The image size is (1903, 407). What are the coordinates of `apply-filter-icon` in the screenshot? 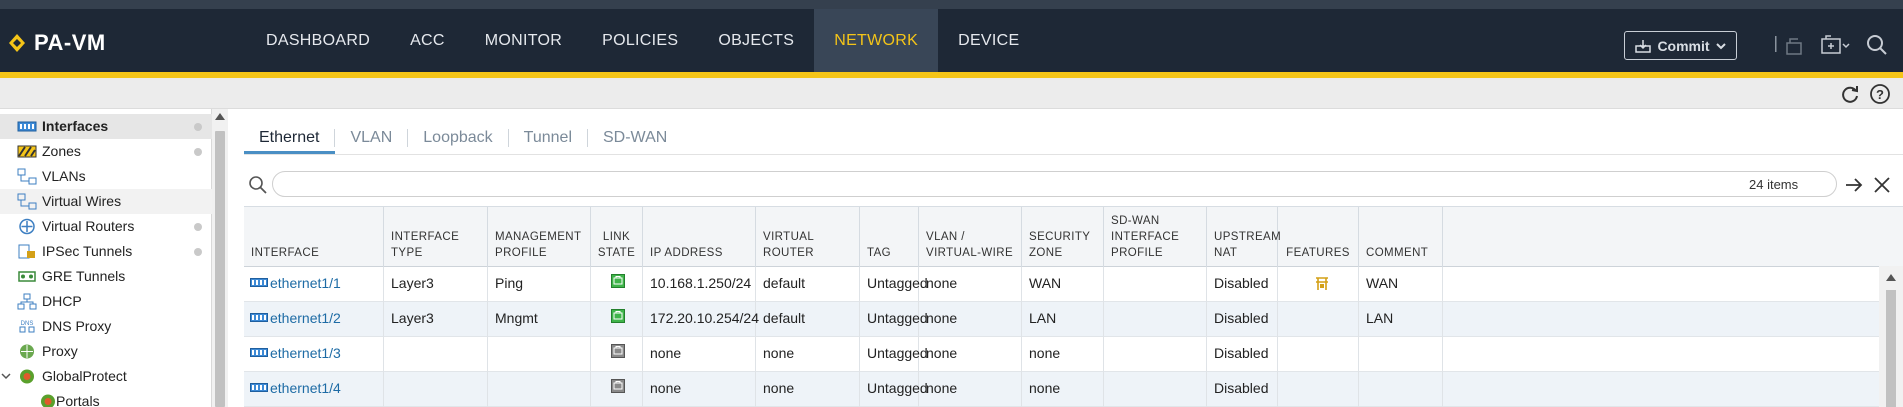 It's located at (1854, 185).